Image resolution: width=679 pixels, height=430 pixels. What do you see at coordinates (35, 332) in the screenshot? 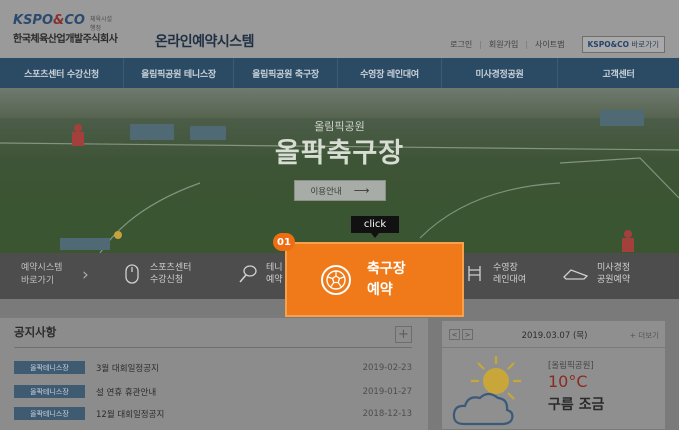
I see `notice-title: 공지사항` at bounding box center [35, 332].